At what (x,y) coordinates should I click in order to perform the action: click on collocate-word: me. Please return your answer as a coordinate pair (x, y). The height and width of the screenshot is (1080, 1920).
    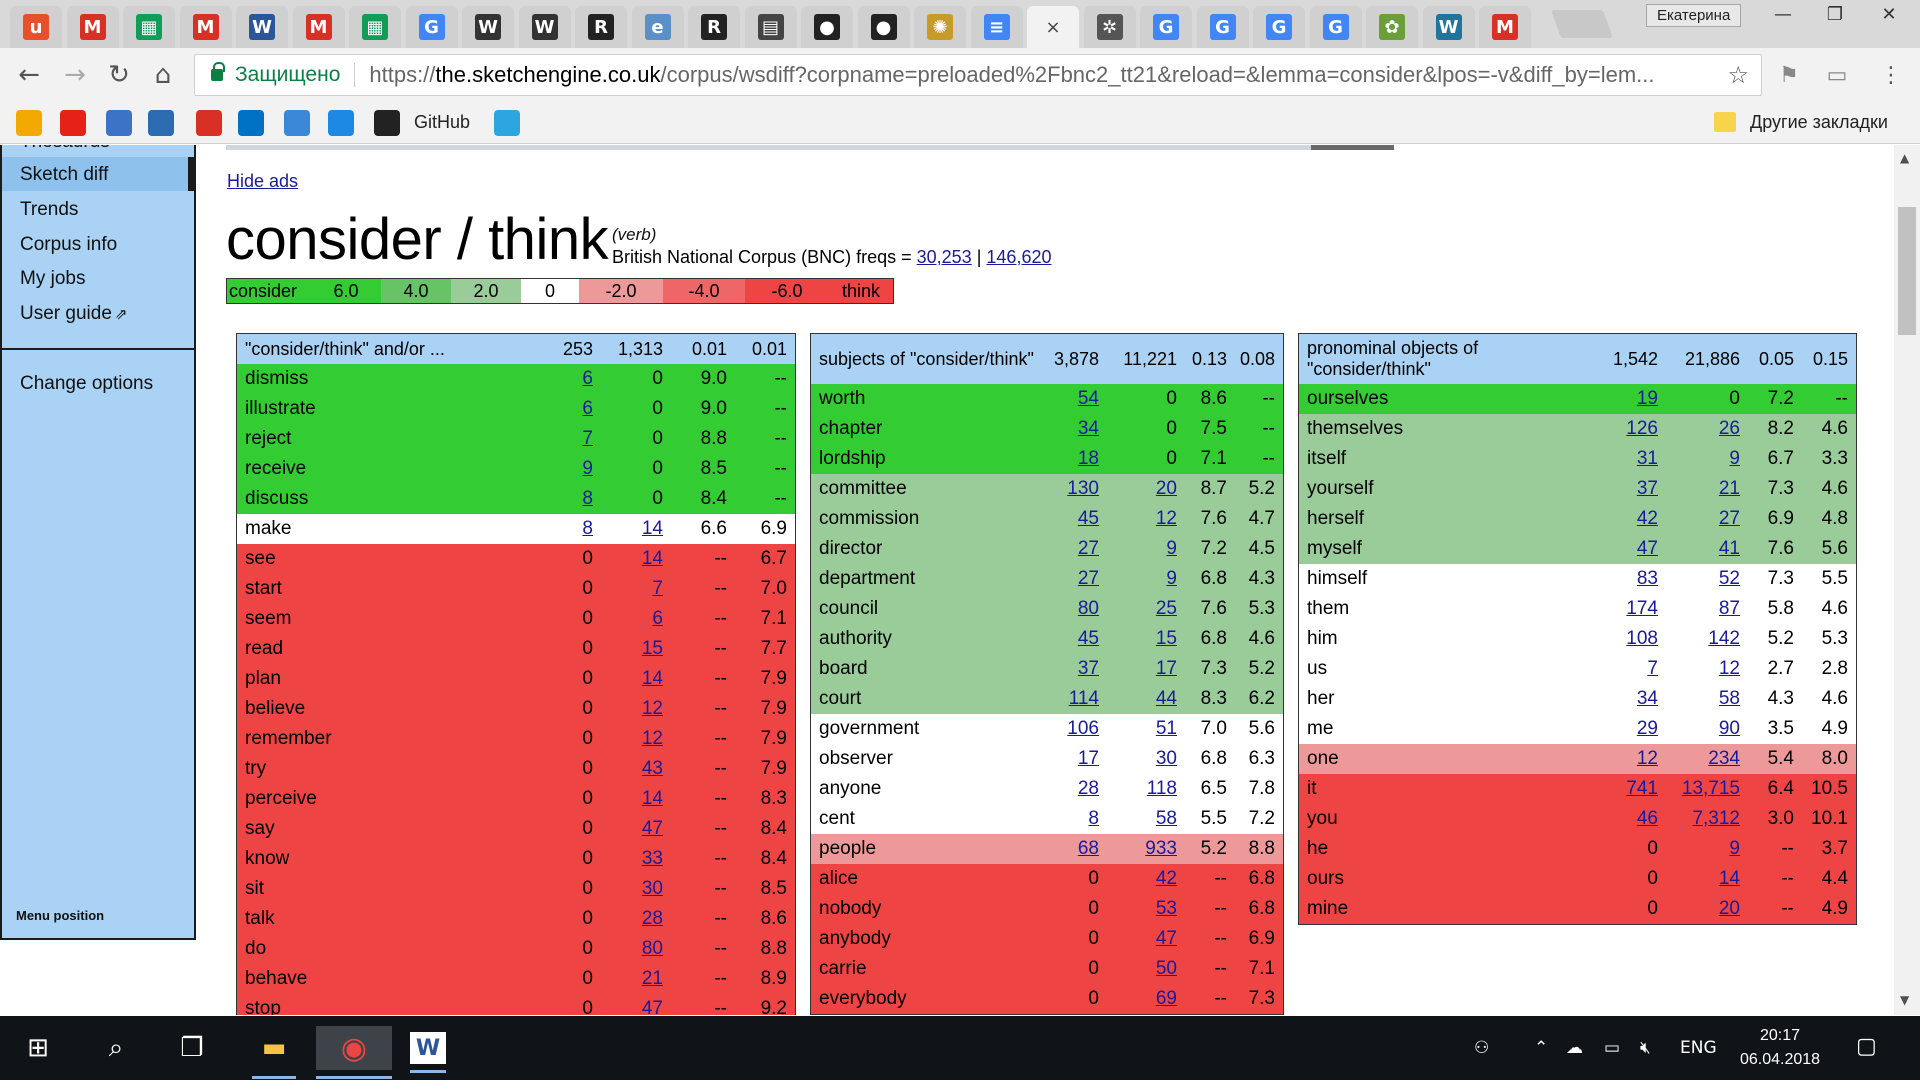
    Looking at the image, I should click on (1446, 729).